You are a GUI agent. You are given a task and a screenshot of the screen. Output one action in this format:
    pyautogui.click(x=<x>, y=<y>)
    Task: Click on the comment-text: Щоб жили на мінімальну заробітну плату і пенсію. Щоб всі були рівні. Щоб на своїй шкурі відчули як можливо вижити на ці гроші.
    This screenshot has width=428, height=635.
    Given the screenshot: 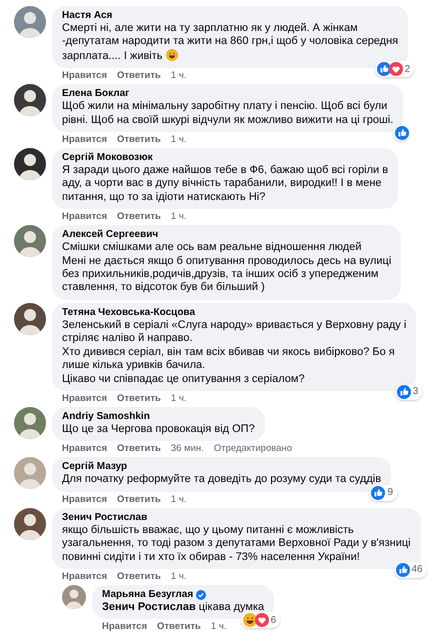 What is the action you would take?
    pyautogui.click(x=228, y=114)
    